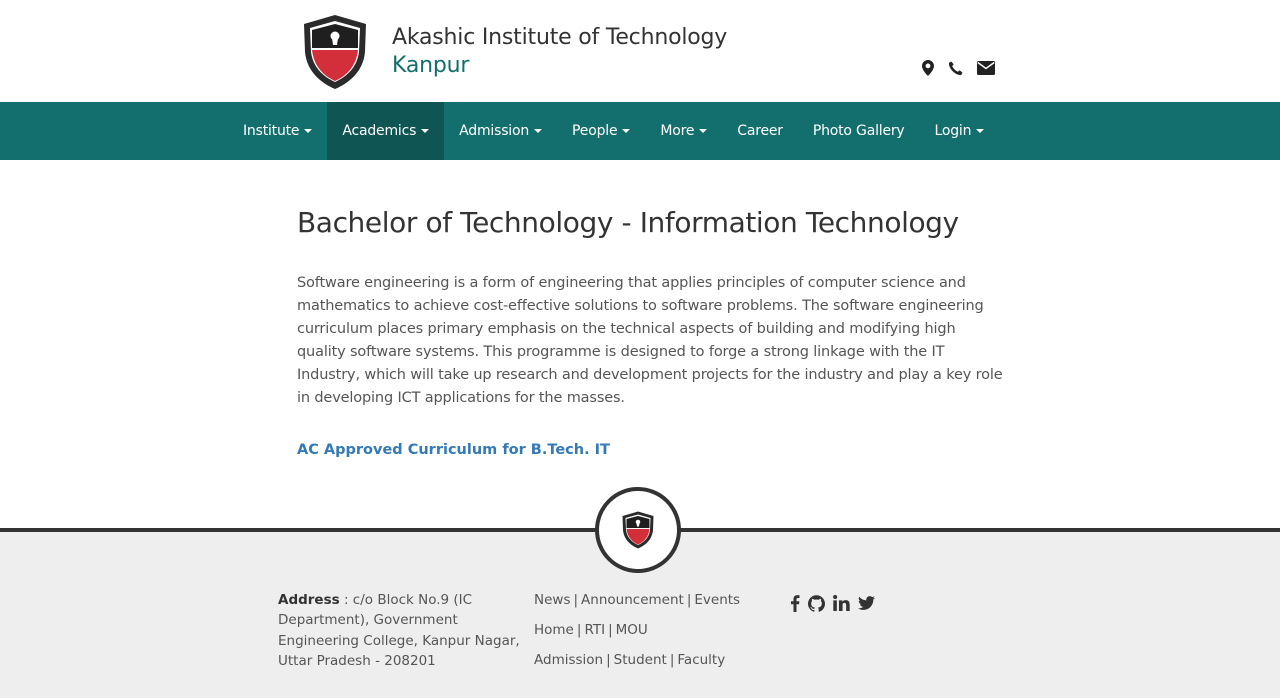  I want to click on nav-item-label: Login, so click(953, 131).